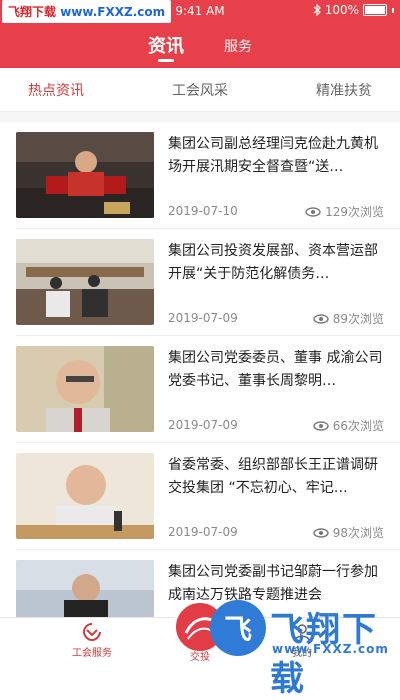  What do you see at coordinates (358, 426) in the screenshot?
I see `views-count: 66次浏览` at bounding box center [358, 426].